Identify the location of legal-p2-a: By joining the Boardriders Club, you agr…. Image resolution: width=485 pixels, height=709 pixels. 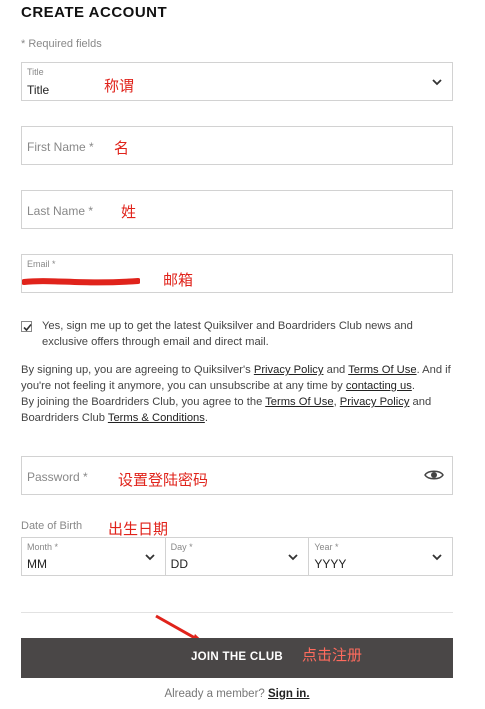
(143, 402).